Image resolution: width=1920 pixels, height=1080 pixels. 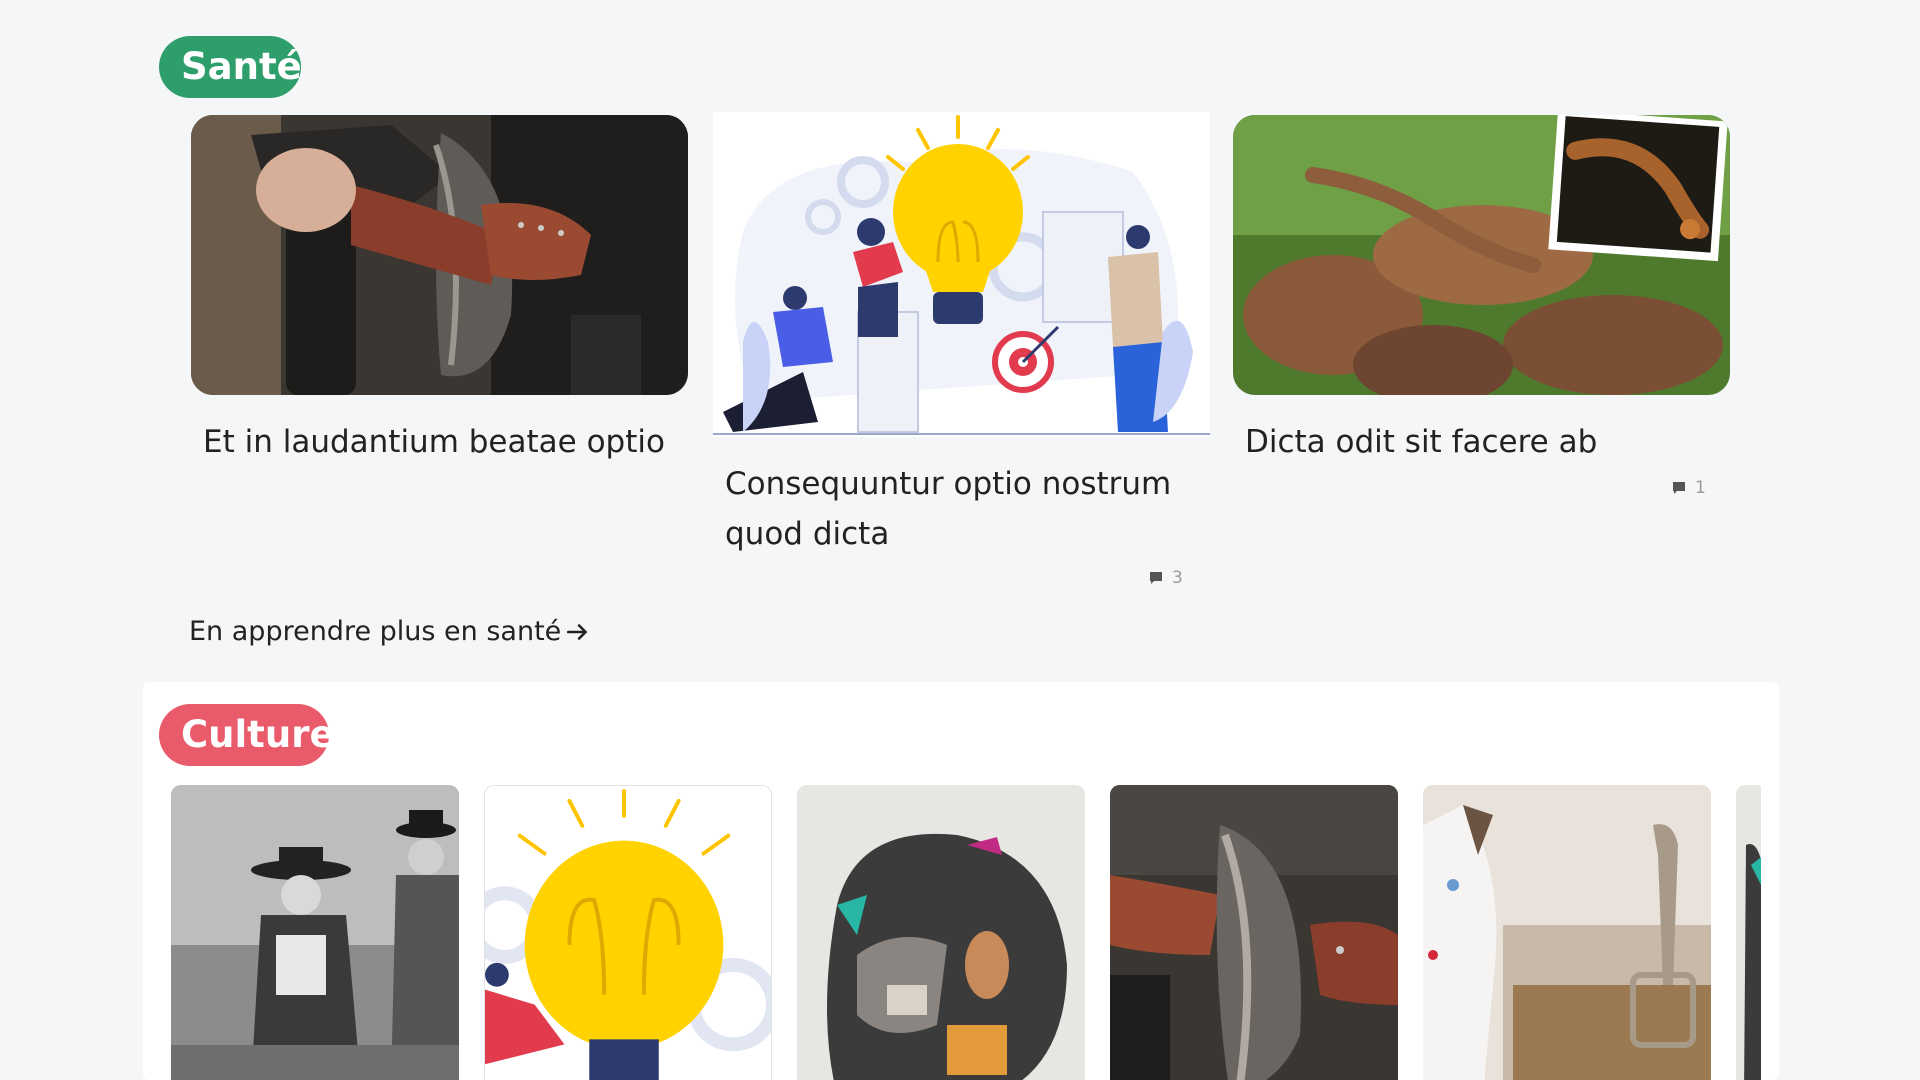 What do you see at coordinates (1700, 488) in the screenshot?
I see `comment-count-value: 1` at bounding box center [1700, 488].